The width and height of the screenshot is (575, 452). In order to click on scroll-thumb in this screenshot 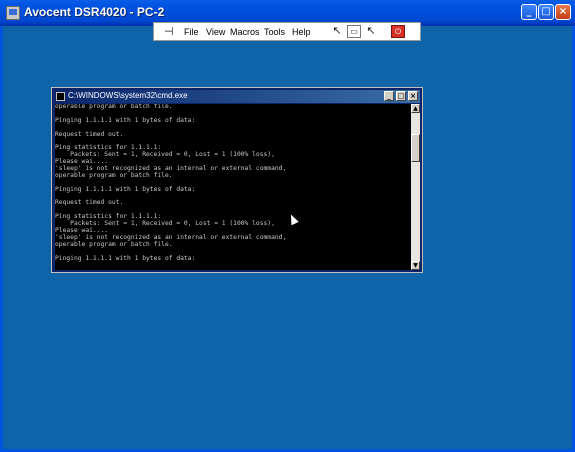, I will do `click(415, 148)`.